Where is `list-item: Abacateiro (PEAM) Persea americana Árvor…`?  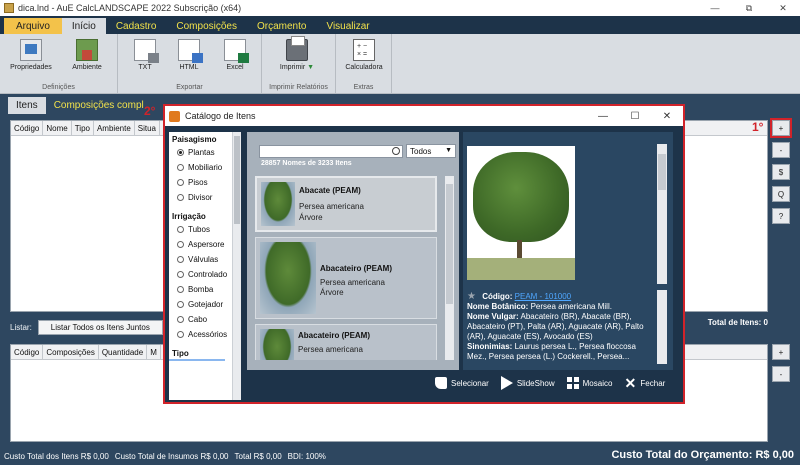
list-item: Abacateiro (PEAM) Persea americana Árvor… is located at coordinates (346, 278).